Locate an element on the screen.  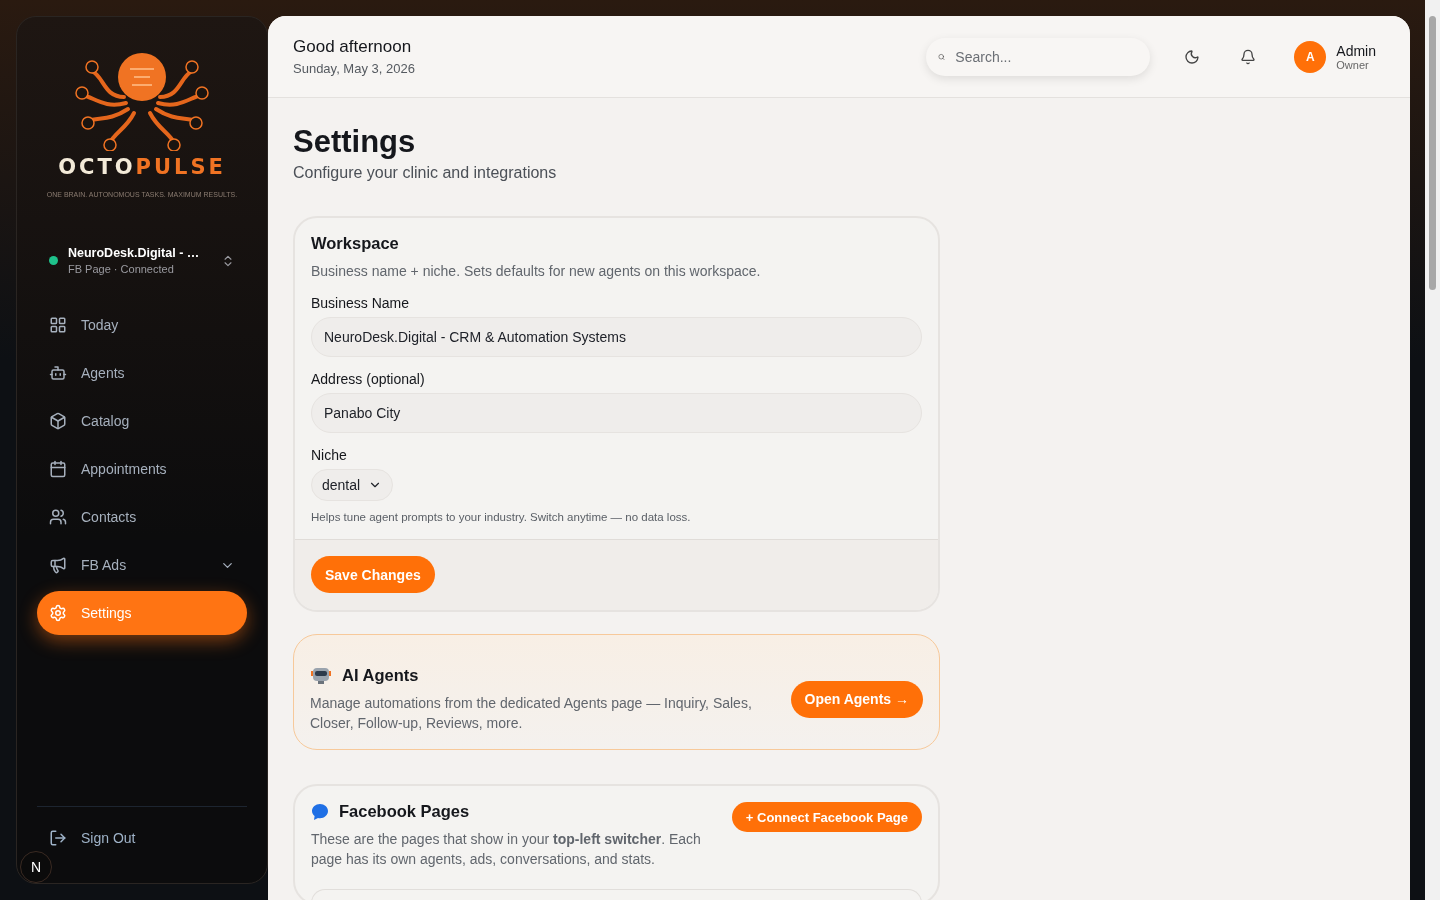
logout-icon is located at coordinates (58, 838).